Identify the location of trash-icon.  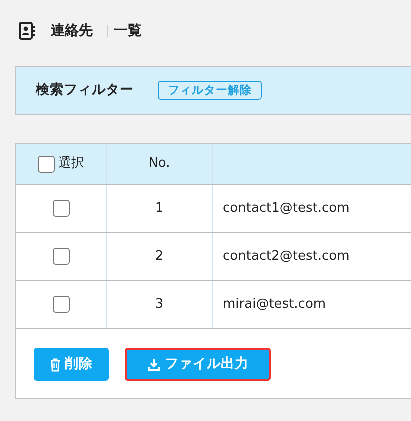
(55, 365).